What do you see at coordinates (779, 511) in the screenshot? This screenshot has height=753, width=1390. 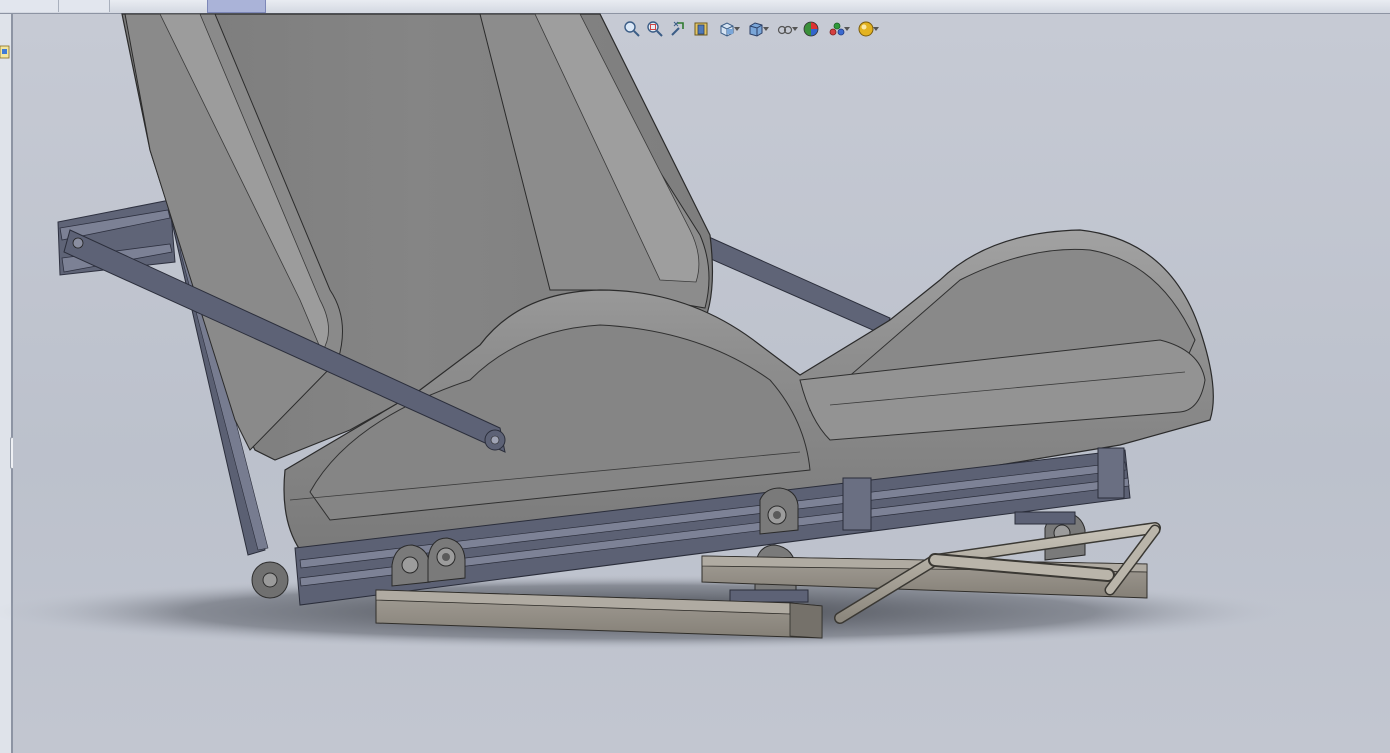 I see `mount-bracket-front-upper` at bounding box center [779, 511].